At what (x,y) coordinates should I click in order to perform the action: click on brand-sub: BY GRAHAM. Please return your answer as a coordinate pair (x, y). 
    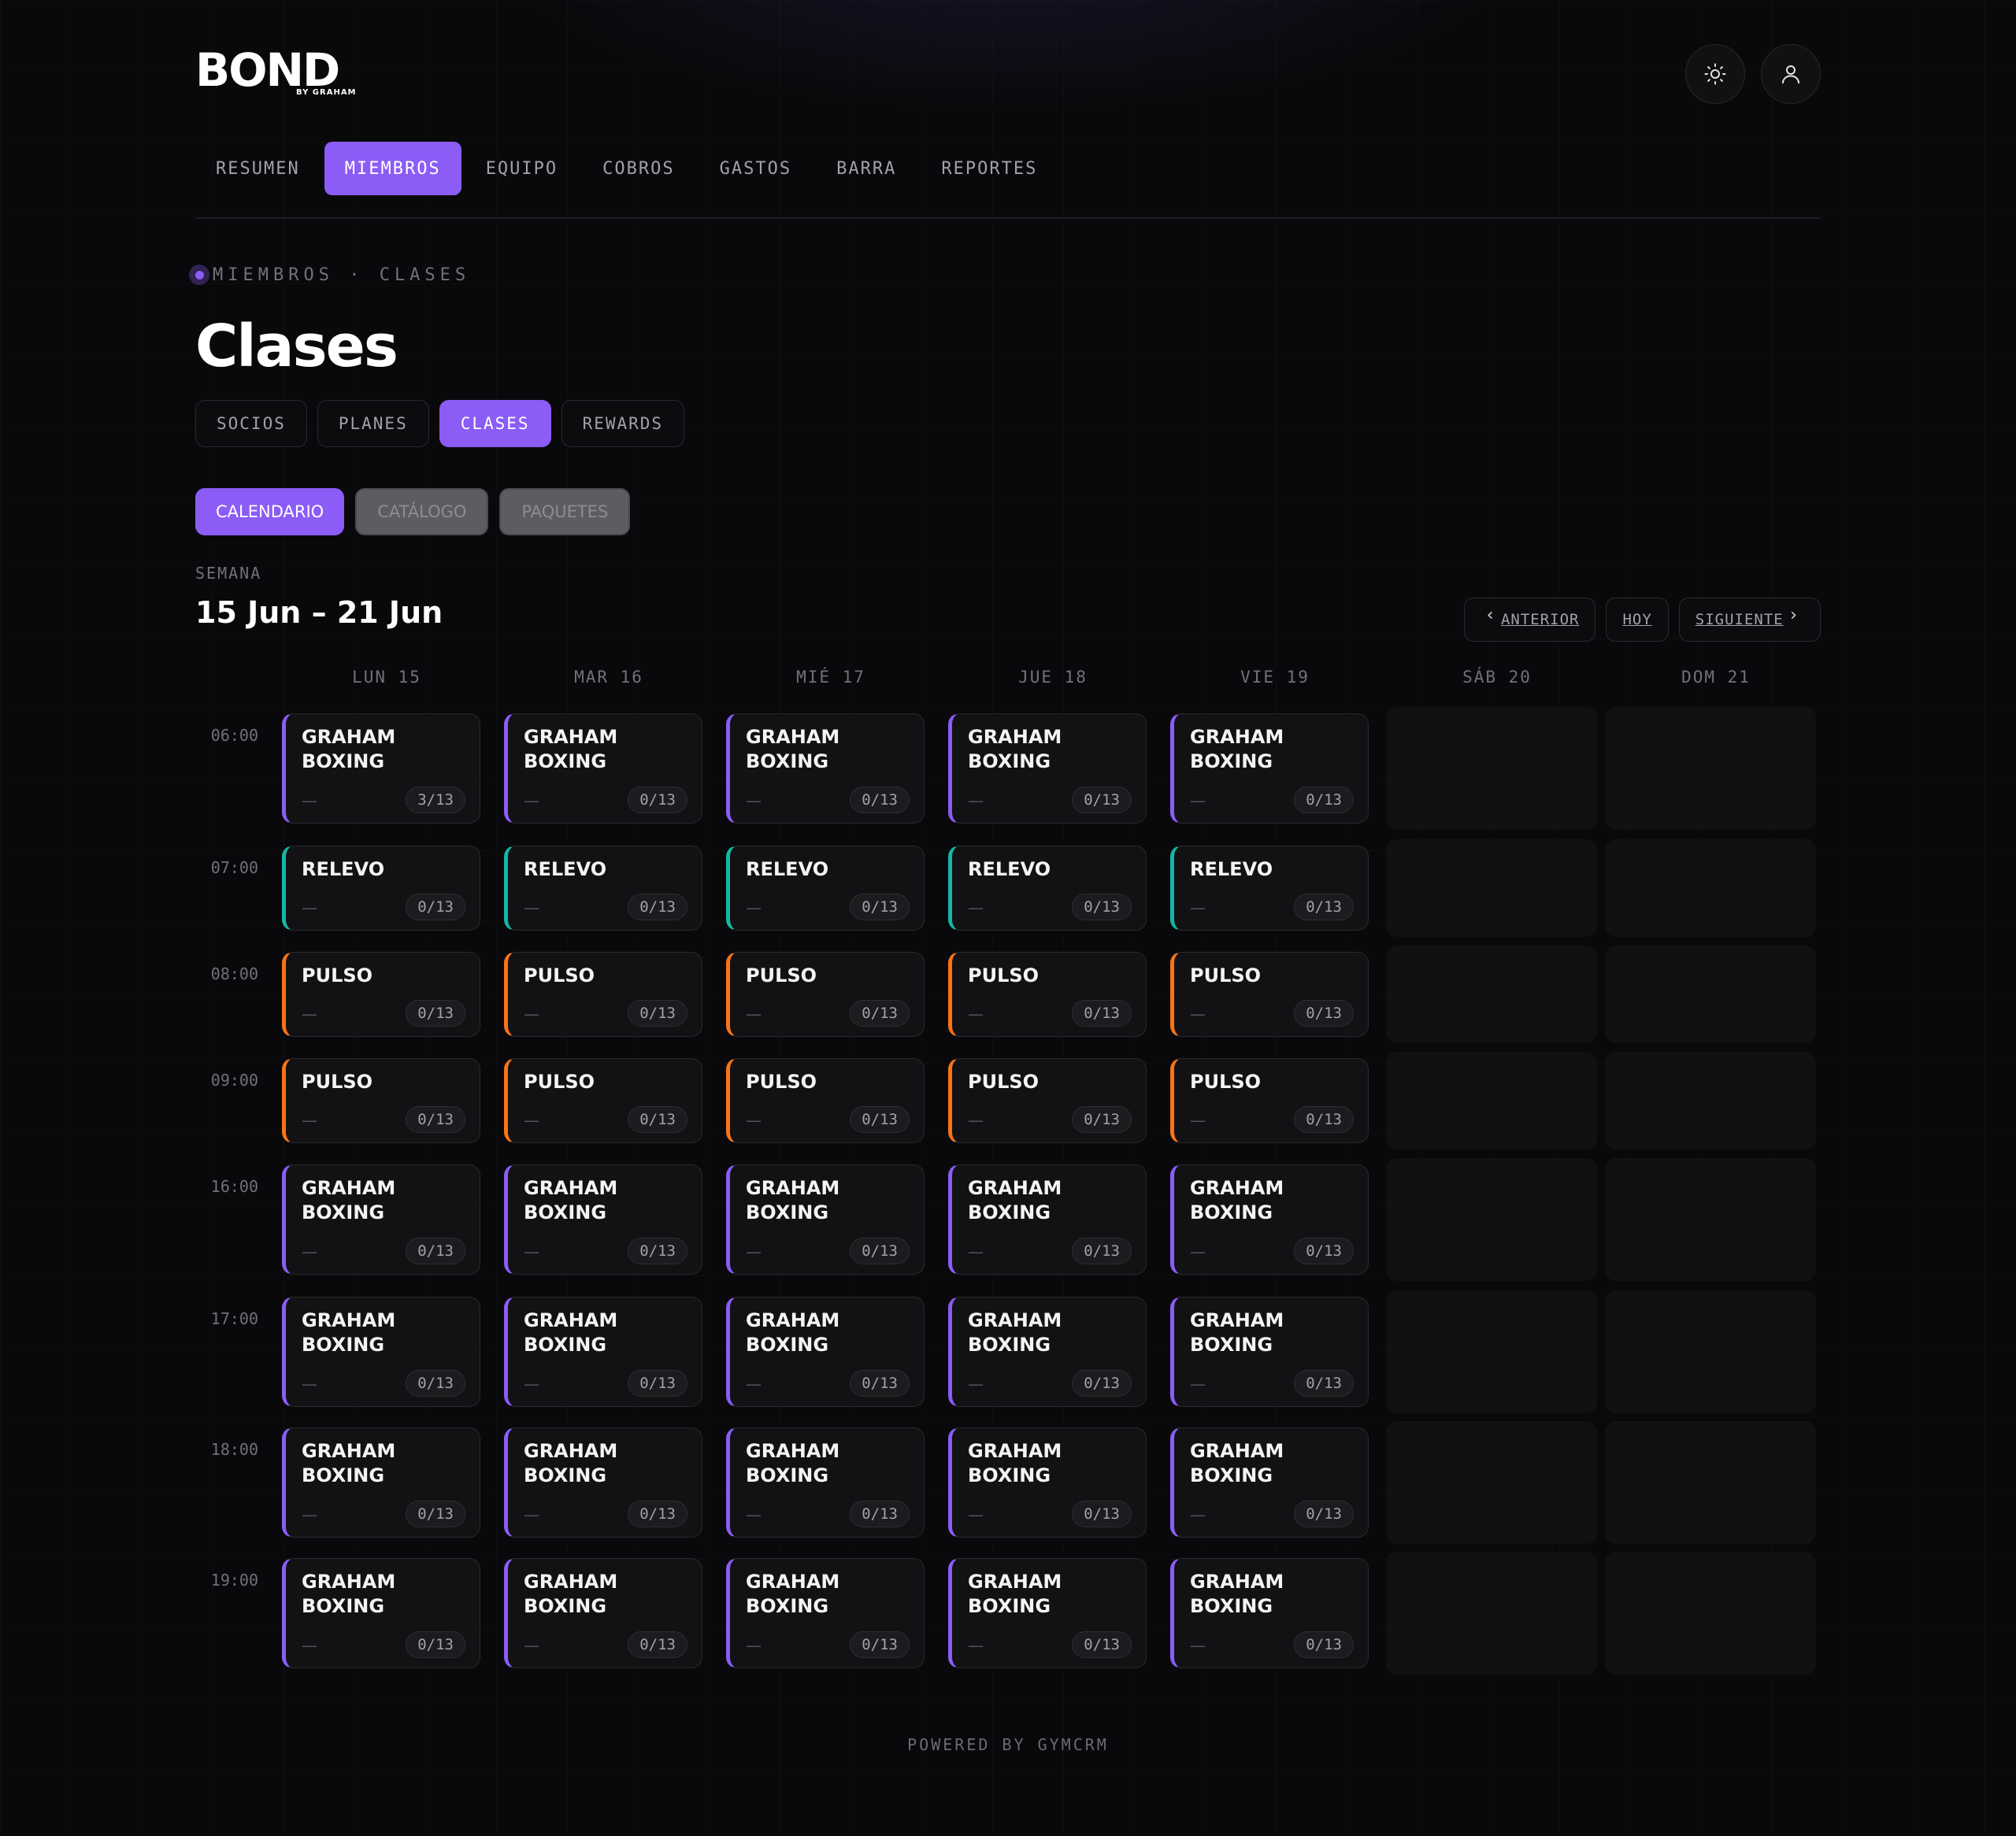
    Looking at the image, I should click on (326, 92).